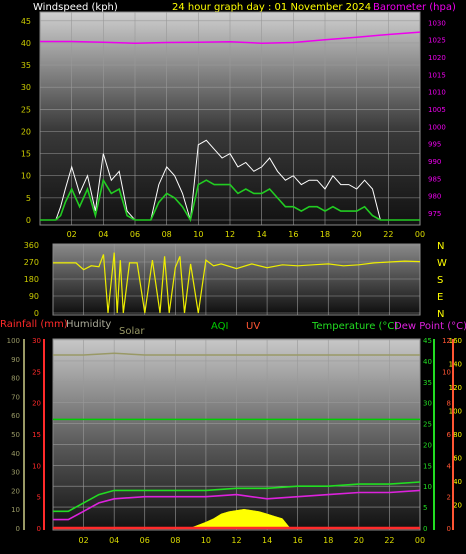 This screenshot has height=554, width=466. What do you see at coordinates (457, 435) in the screenshot?
I see `solar-tick-label: 80` at bounding box center [457, 435].